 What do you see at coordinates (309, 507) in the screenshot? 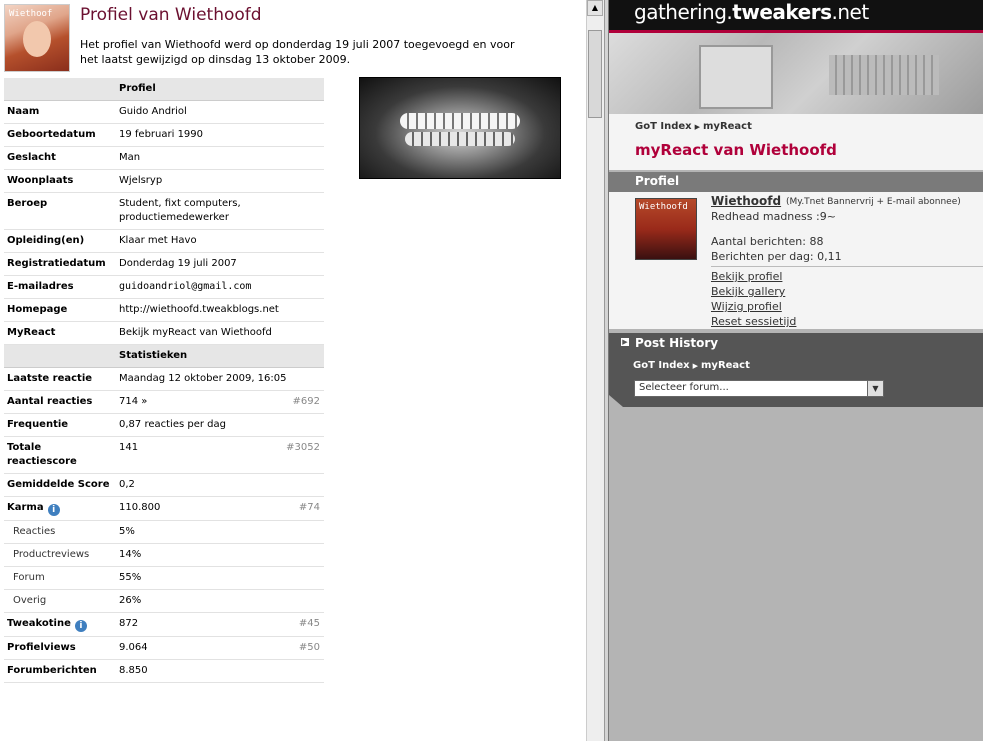
I see `rank-label: #74` at bounding box center [309, 507].